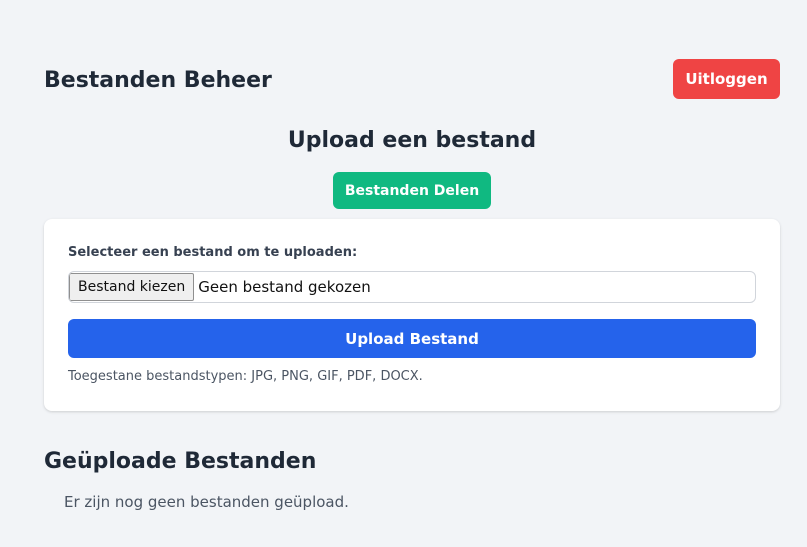  I want to click on file-status-text: Geen bestand gekozen, so click(284, 287).